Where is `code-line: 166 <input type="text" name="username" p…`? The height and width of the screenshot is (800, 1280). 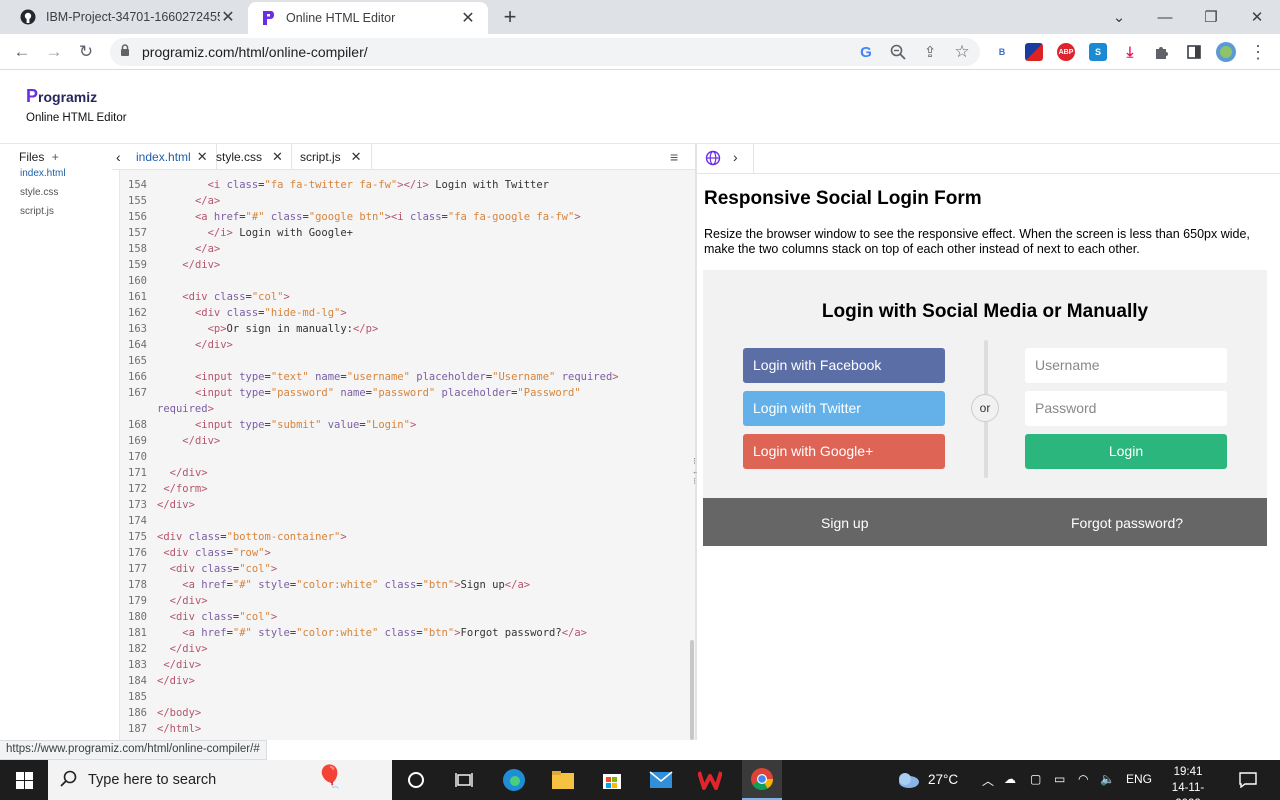 code-line: 166 <input type="text" name="username" p… is located at coordinates (407, 377).